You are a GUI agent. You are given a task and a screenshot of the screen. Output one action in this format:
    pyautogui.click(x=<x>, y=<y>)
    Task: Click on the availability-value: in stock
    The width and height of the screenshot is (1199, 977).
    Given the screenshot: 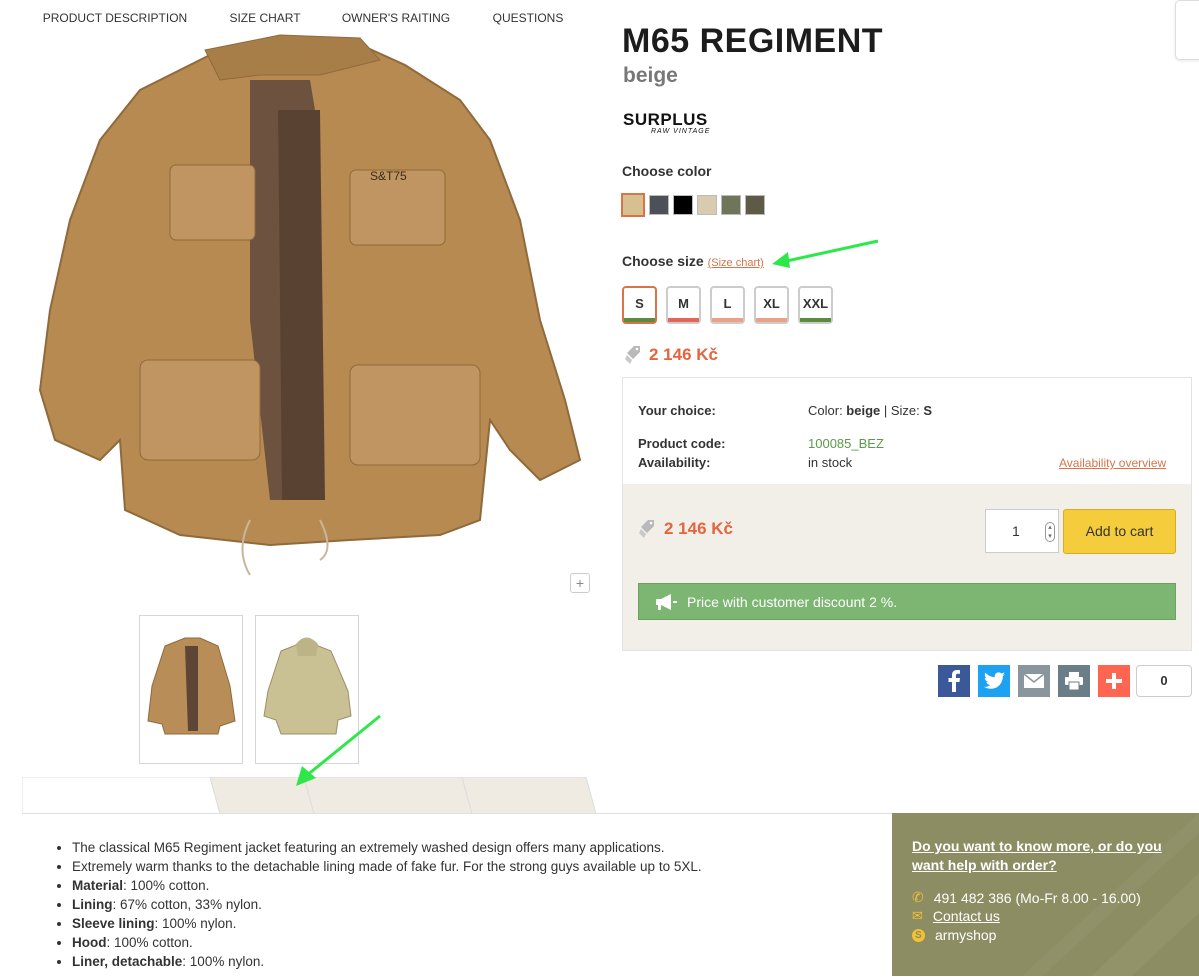 What is the action you would take?
    pyautogui.click(x=830, y=462)
    